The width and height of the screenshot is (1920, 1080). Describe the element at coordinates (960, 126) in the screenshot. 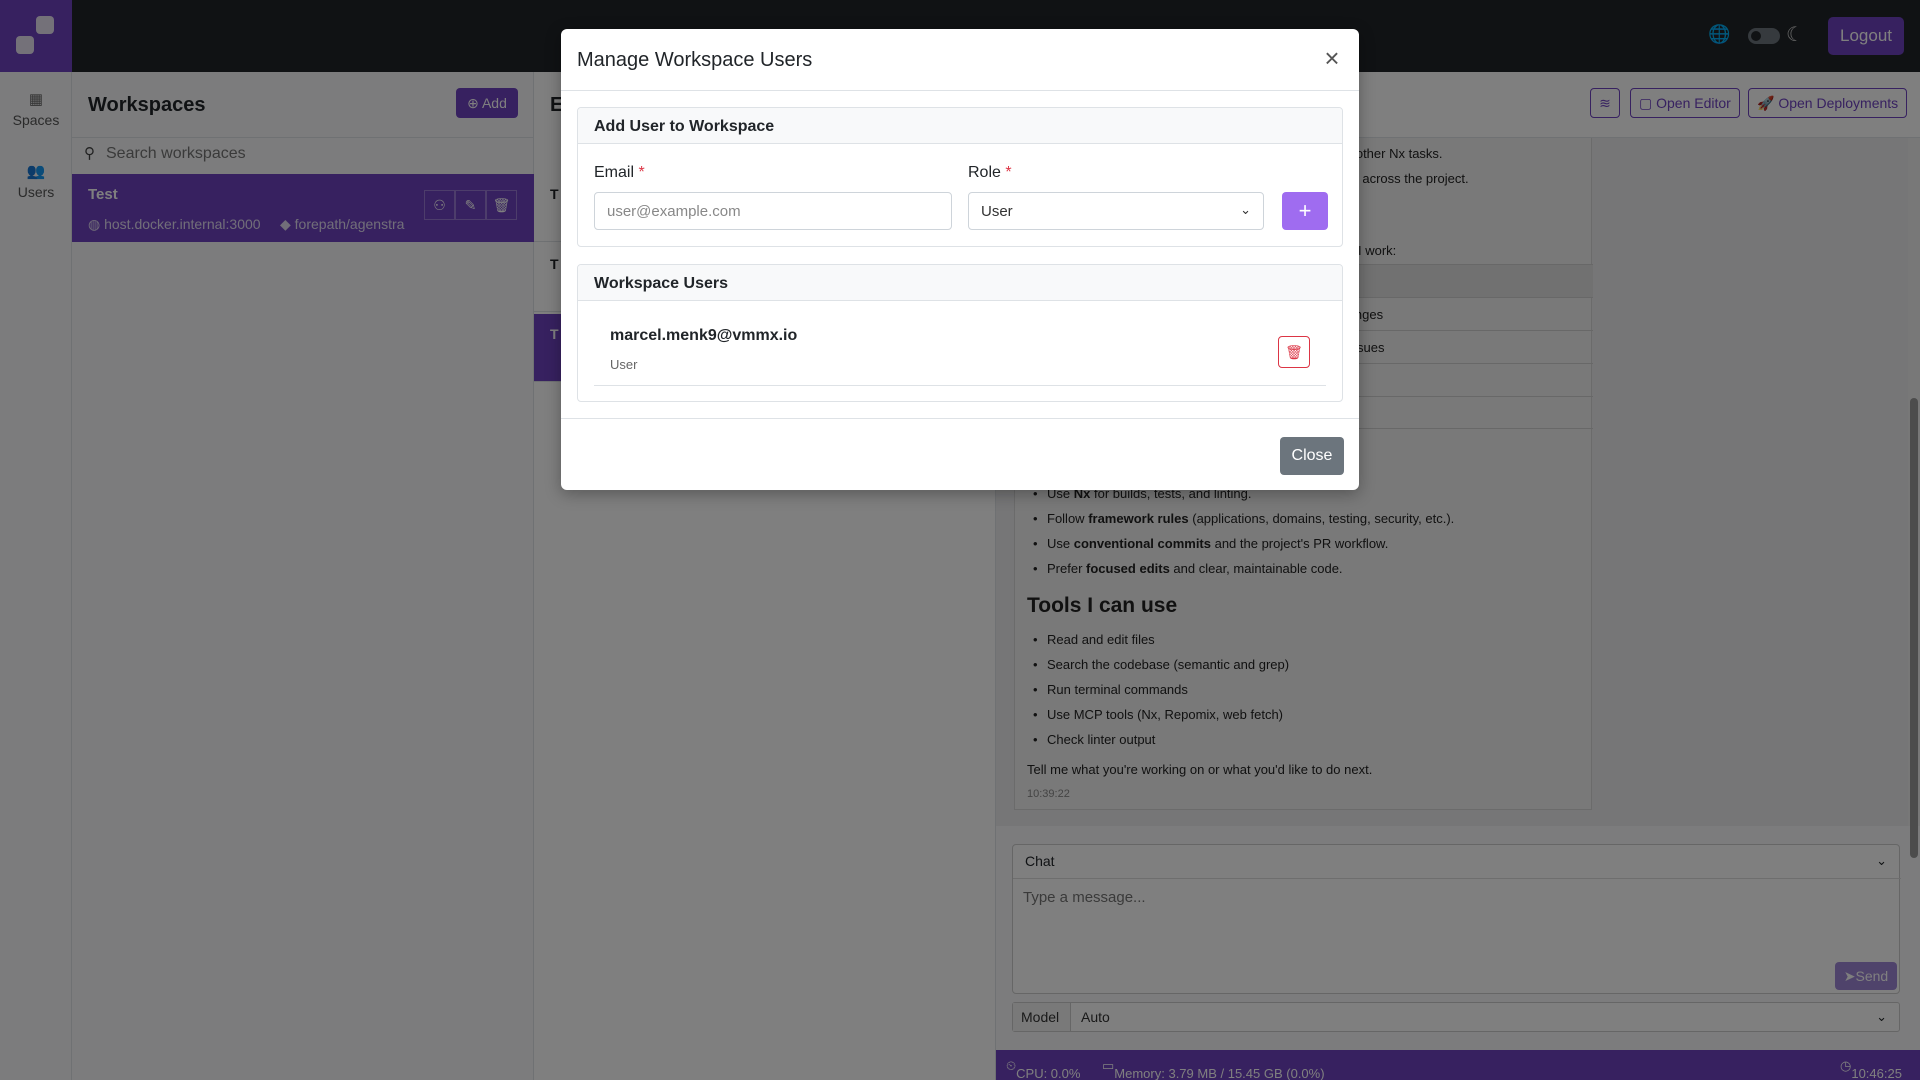

I see `add-user-heading: Add User to Workspace` at that location.